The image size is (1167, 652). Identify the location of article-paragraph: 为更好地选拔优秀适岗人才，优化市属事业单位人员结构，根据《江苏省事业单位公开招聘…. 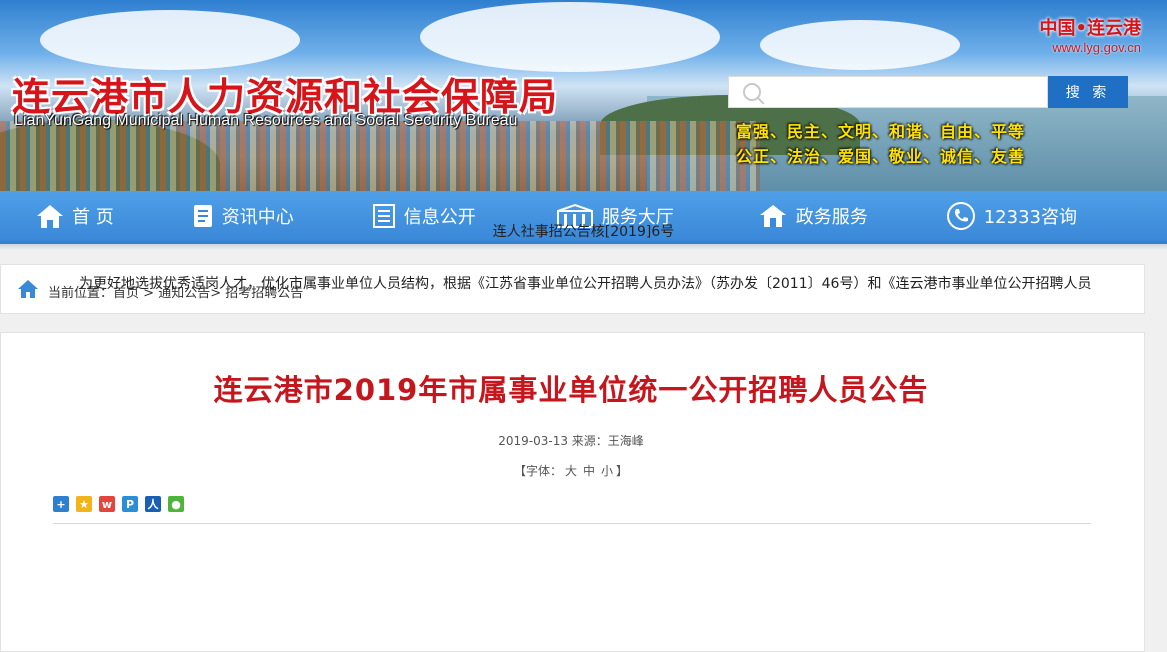
(585, 284).